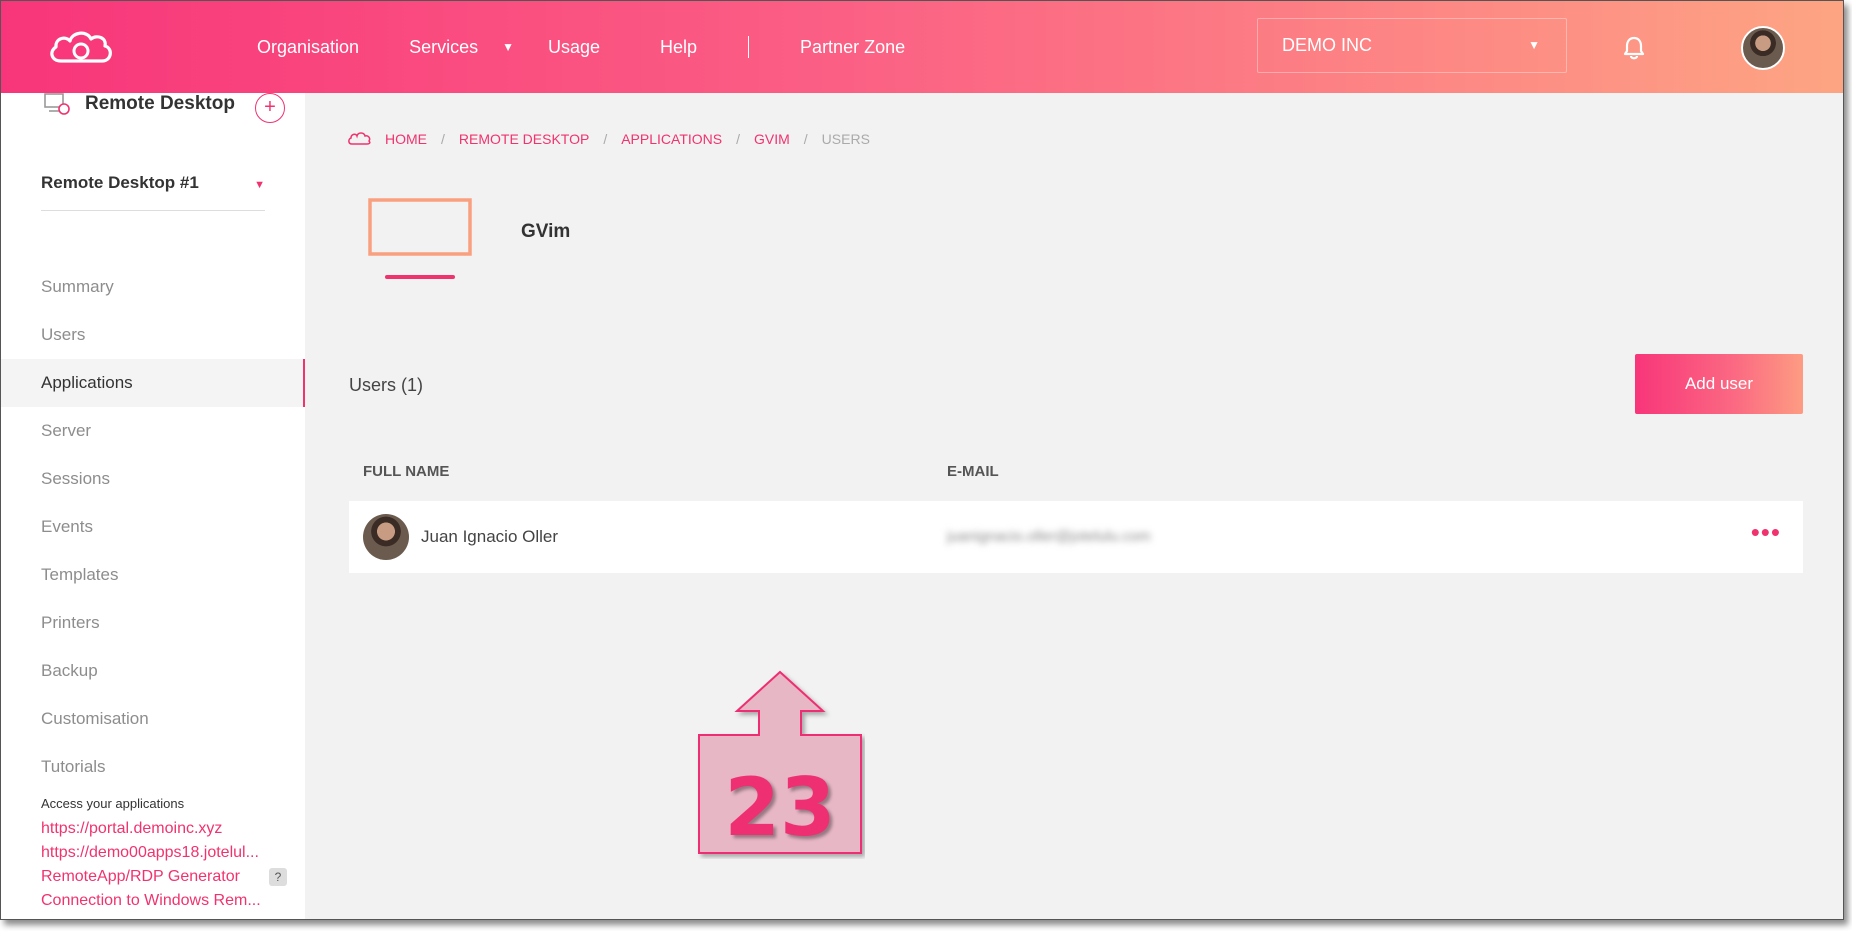  Describe the element at coordinates (270, 108) in the screenshot. I see `add-service-button: +` at that location.